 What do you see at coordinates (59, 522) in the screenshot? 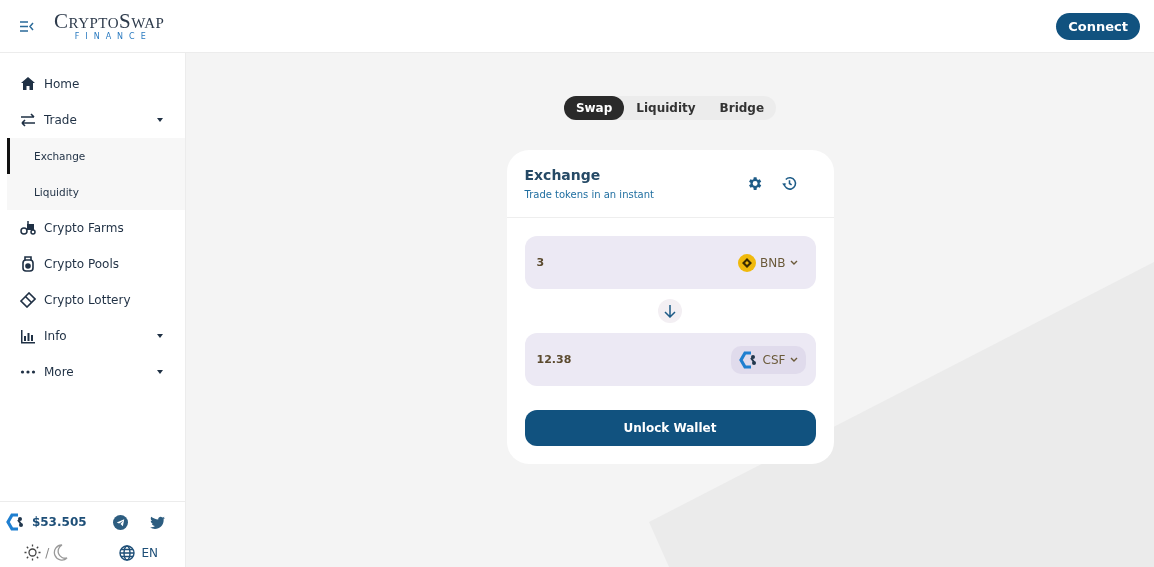
I see `token-price: $53.505` at bounding box center [59, 522].